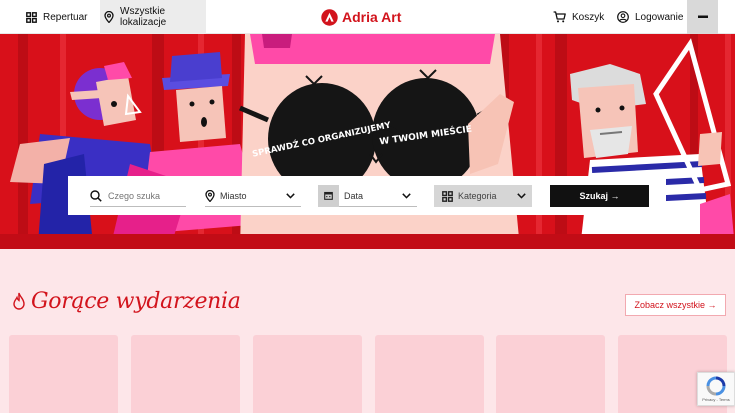  What do you see at coordinates (623, 17) in the screenshot?
I see `user-icon` at bounding box center [623, 17].